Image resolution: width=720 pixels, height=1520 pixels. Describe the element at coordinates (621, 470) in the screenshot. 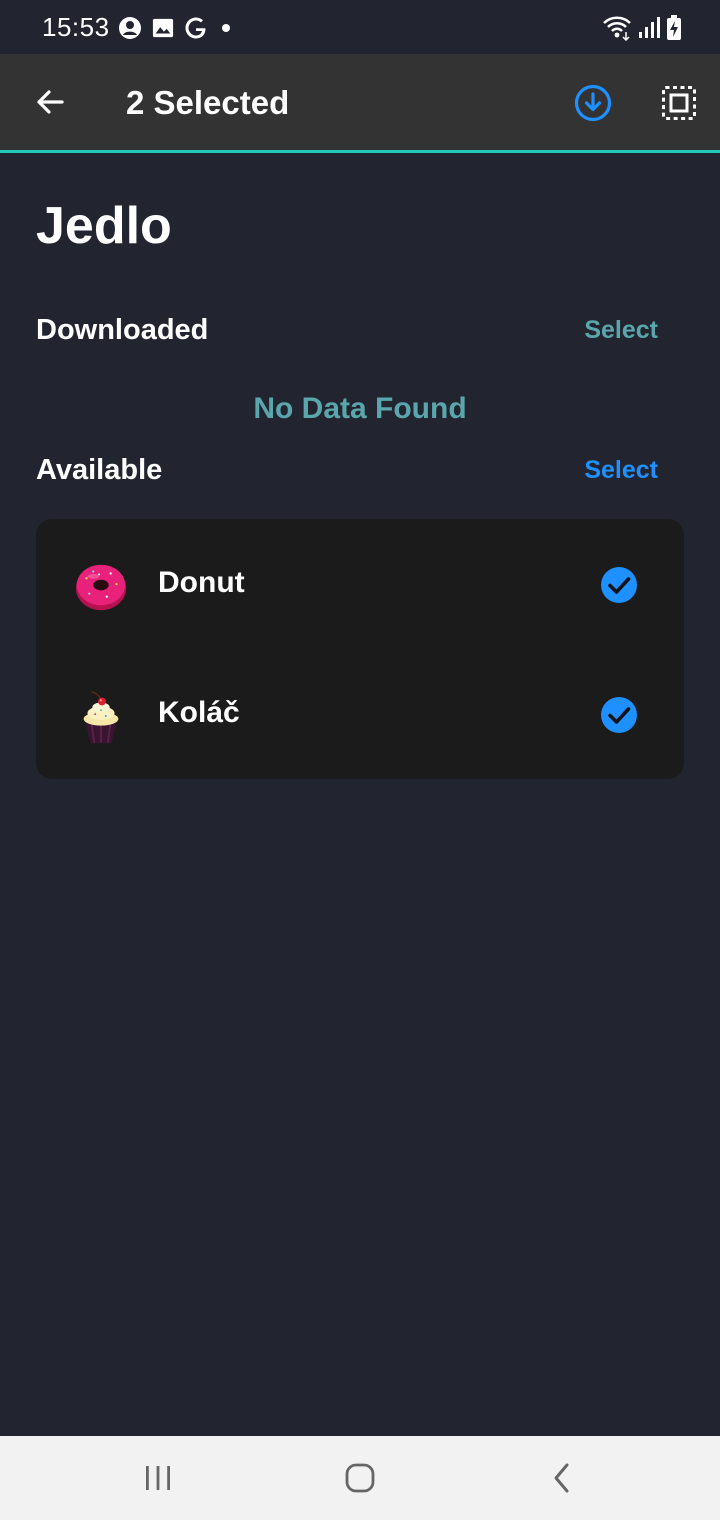

I see `available-select-button: Select` at that location.